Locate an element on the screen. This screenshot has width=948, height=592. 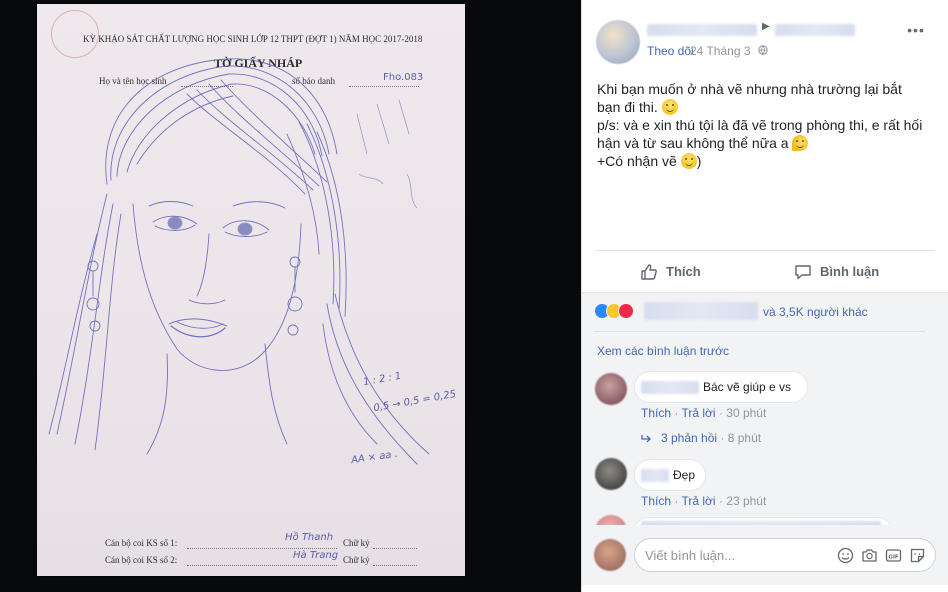
like-button: Thích is located at coordinates (695, 271).